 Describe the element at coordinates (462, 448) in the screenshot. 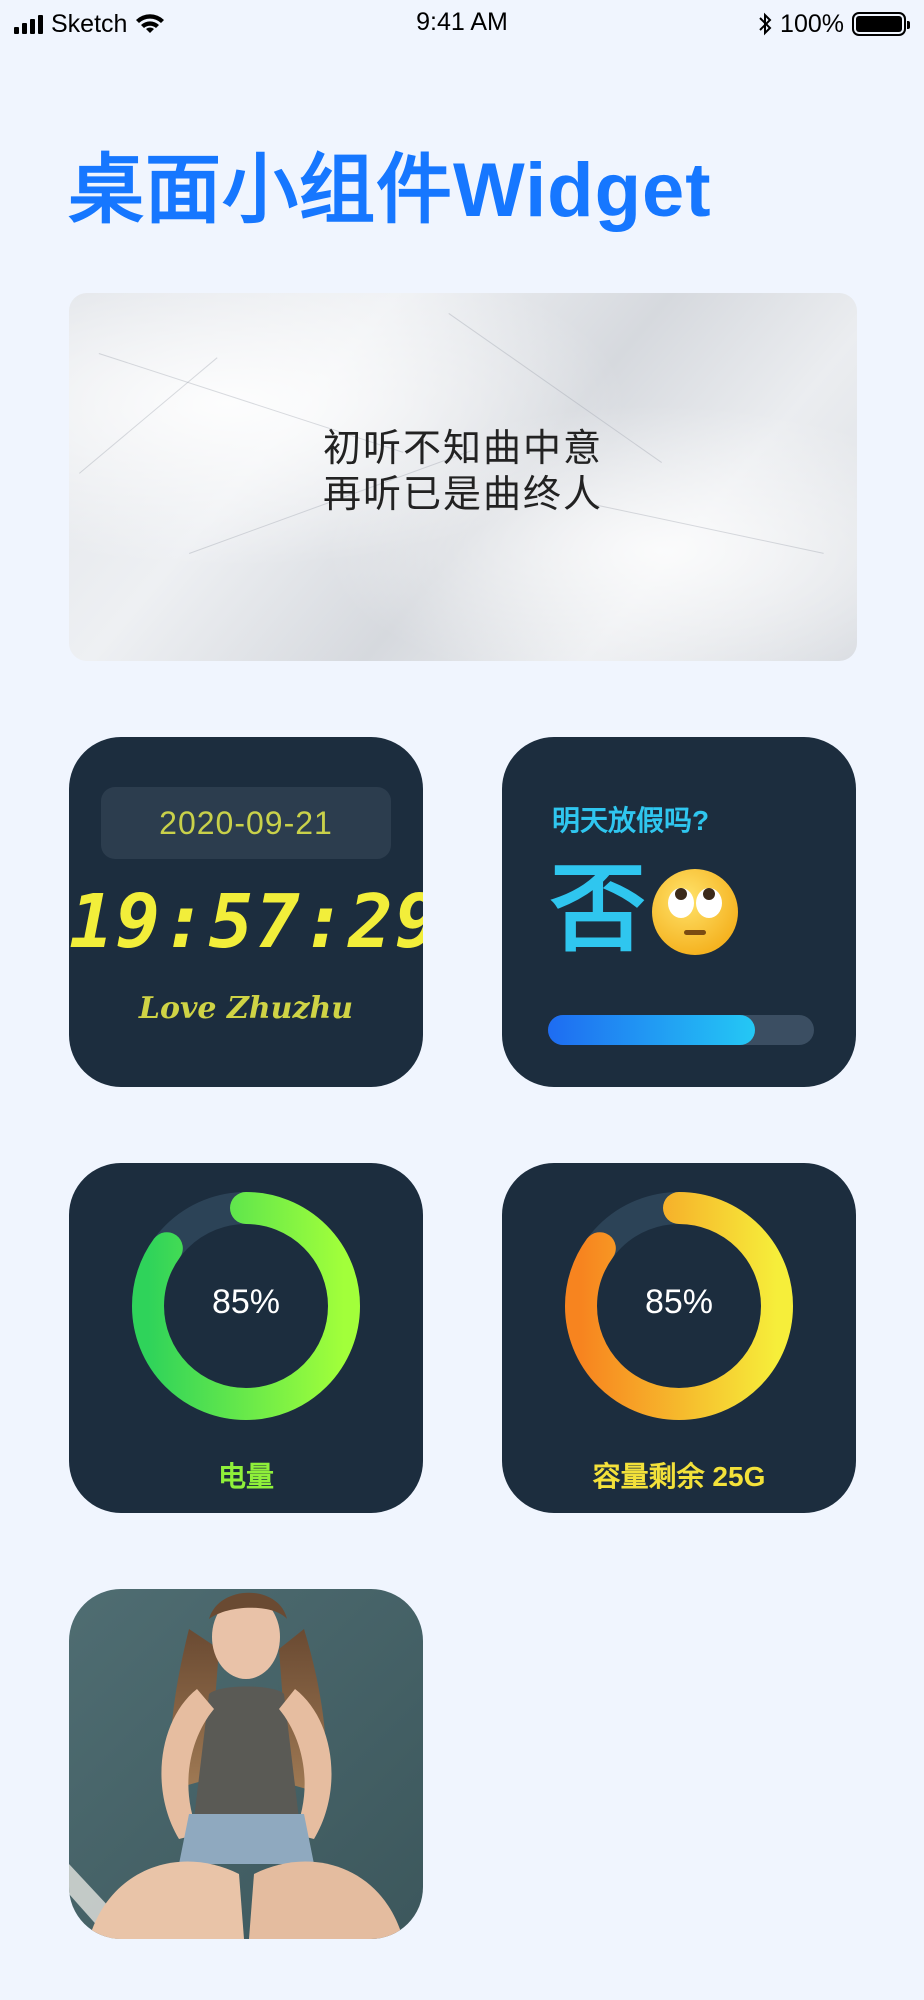

I see `quote-line-1: 初听不知曲中意` at that location.